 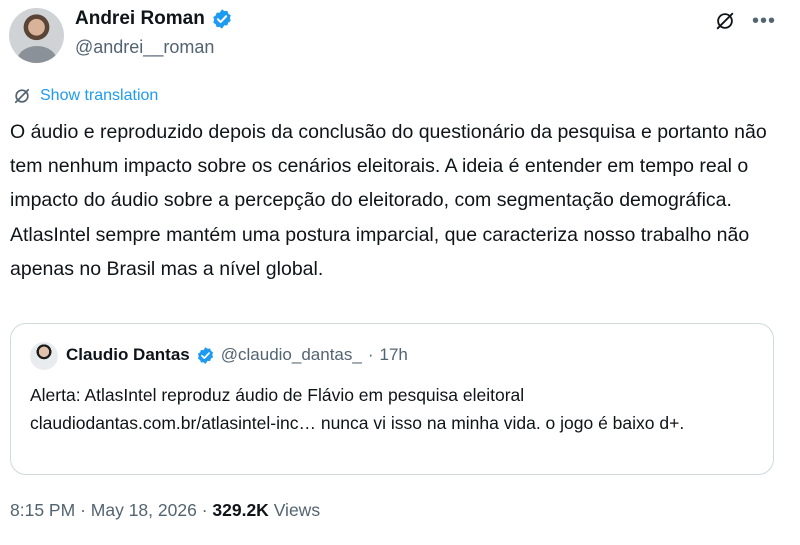 What do you see at coordinates (144, 47) in the screenshot?
I see `author-handle: @andrei__roman` at bounding box center [144, 47].